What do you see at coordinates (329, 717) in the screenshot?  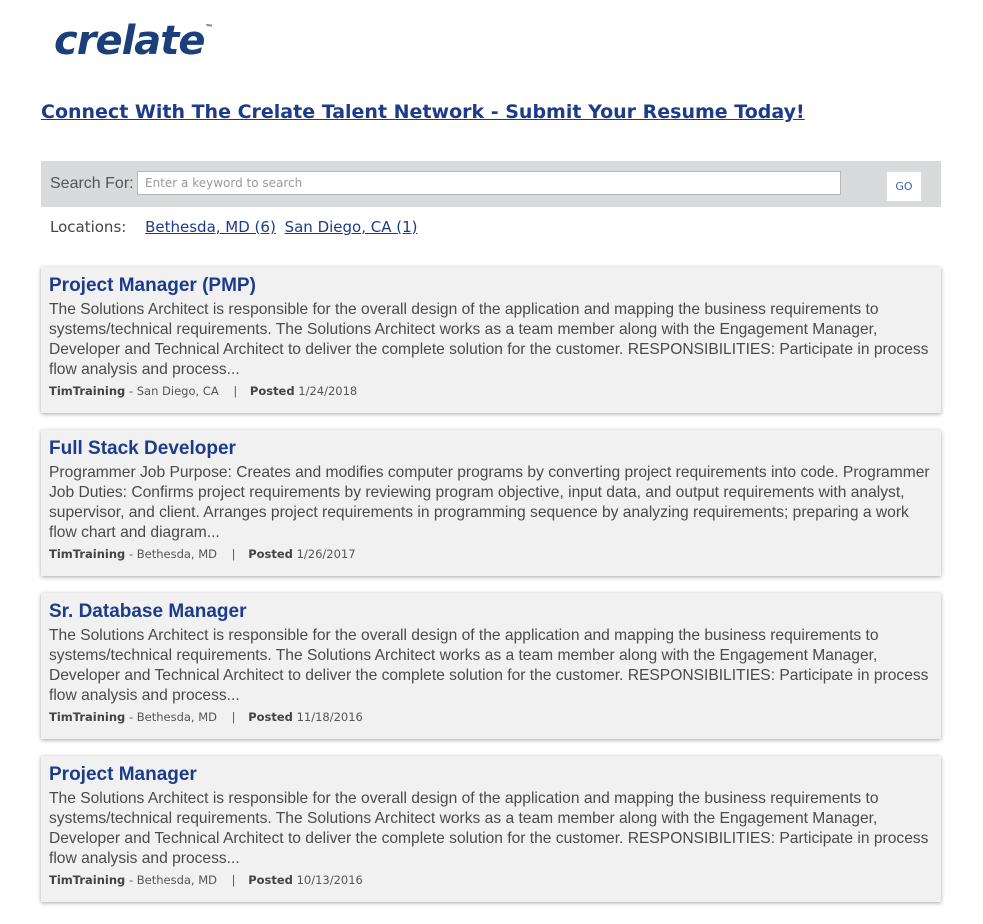 I see `job-posted-date: 11/18/2016` at bounding box center [329, 717].